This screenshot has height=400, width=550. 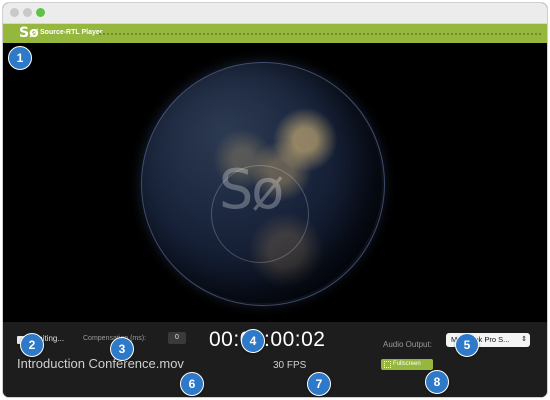 I want to click on title-bar, so click(x=275, y=13).